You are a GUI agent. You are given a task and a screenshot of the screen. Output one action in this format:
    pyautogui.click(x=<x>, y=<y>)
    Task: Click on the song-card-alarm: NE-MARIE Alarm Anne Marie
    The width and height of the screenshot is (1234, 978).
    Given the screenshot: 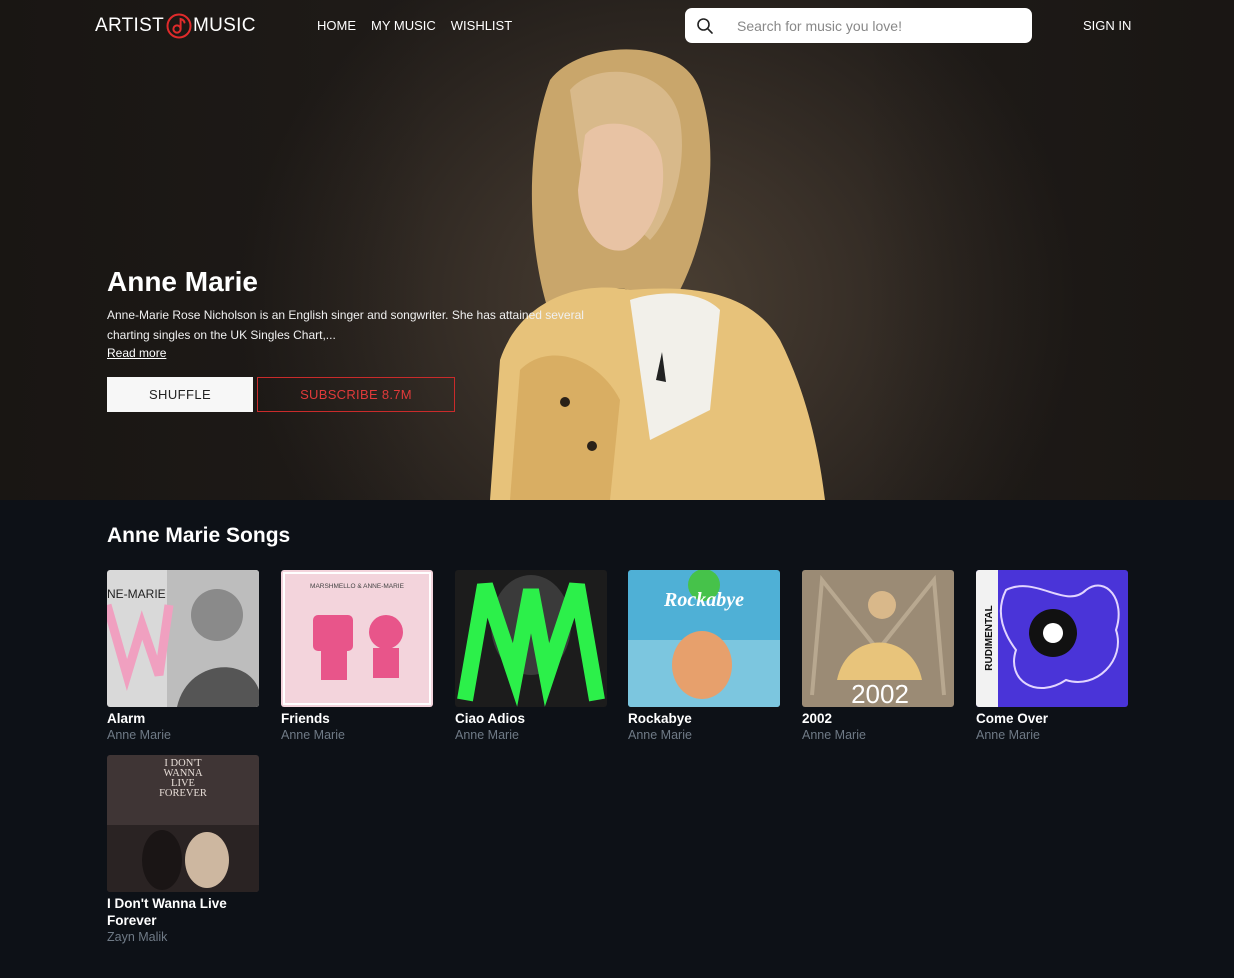 What is the action you would take?
    pyautogui.click(x=183, y=656)
    